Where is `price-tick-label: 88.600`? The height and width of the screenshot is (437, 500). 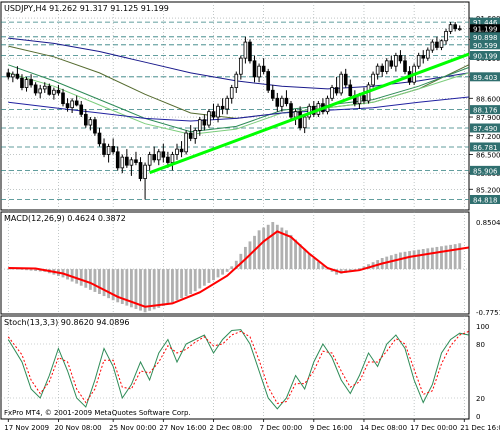 price-tick-label: 88.600 is located at coordinates (488, 99).